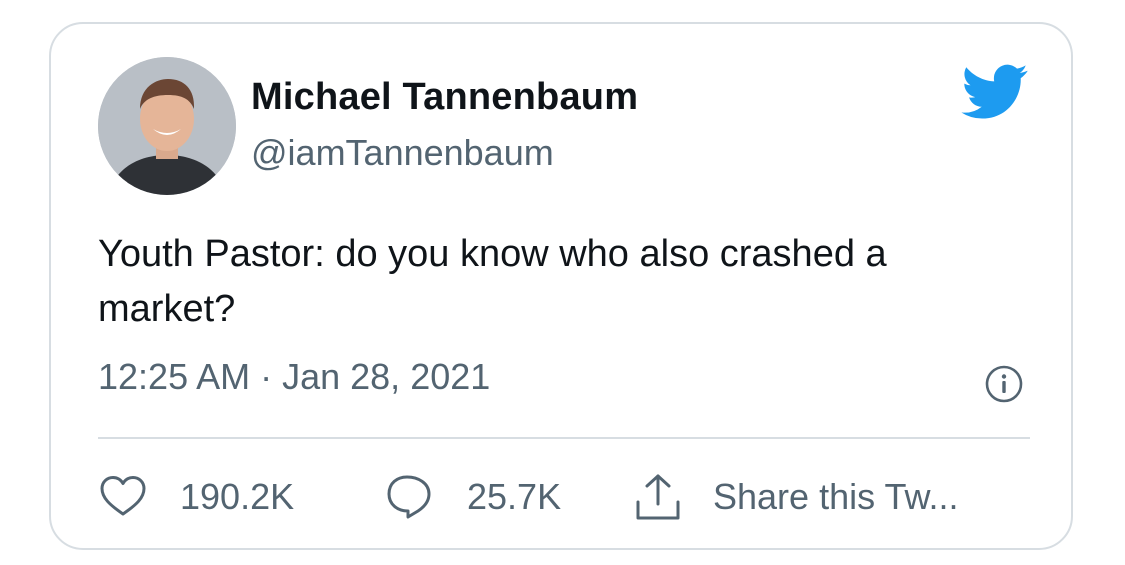 This screenshot has width=1125, height=565. I want to click on info-icon, so click(1004, 384).